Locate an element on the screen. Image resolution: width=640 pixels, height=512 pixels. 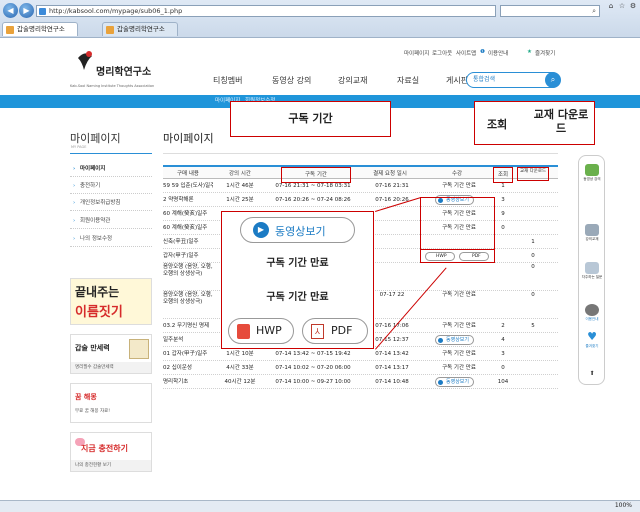
sidebar-item-mypage: 마이페이지 is located at coordinates (111, 169).